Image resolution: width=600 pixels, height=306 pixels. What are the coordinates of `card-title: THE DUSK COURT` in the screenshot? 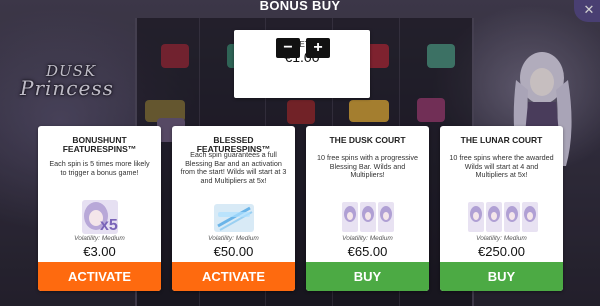 It's located at (367, 140).